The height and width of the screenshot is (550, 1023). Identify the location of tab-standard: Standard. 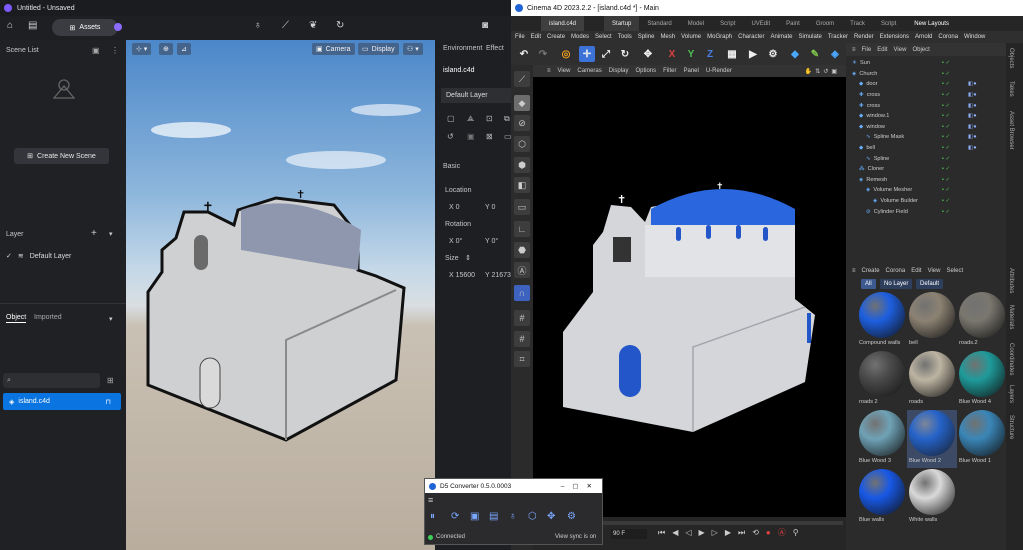
(659, 23).